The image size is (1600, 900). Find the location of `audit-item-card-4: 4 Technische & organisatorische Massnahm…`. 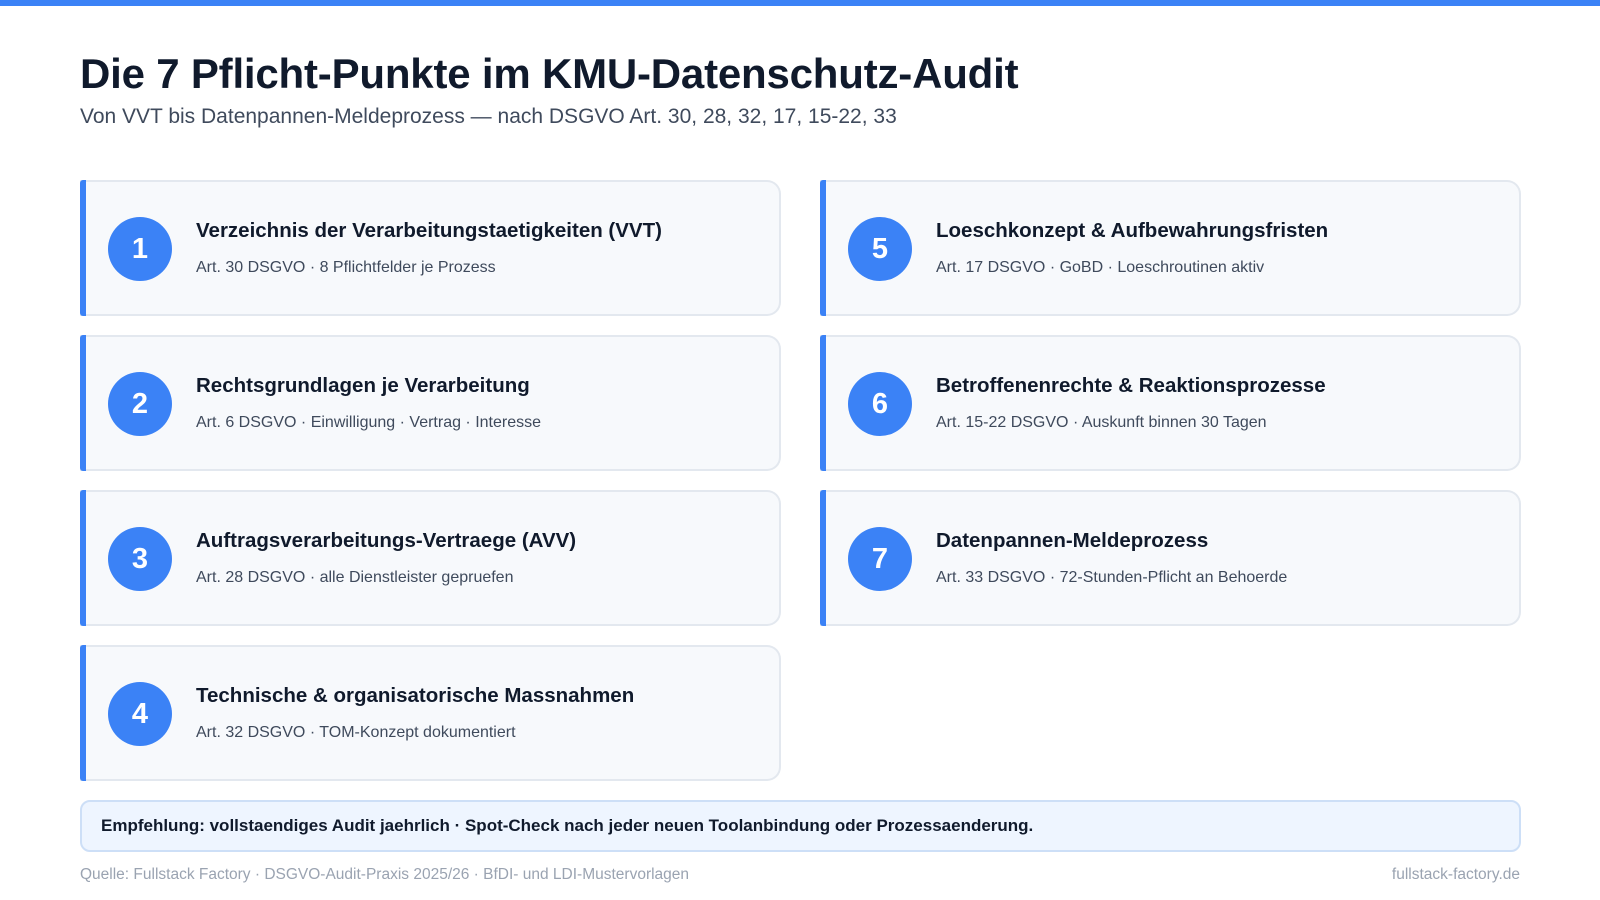

audit-item-card-4: 4 Technische & organisatorische Massnahm… is located at coordinates (430, 713).